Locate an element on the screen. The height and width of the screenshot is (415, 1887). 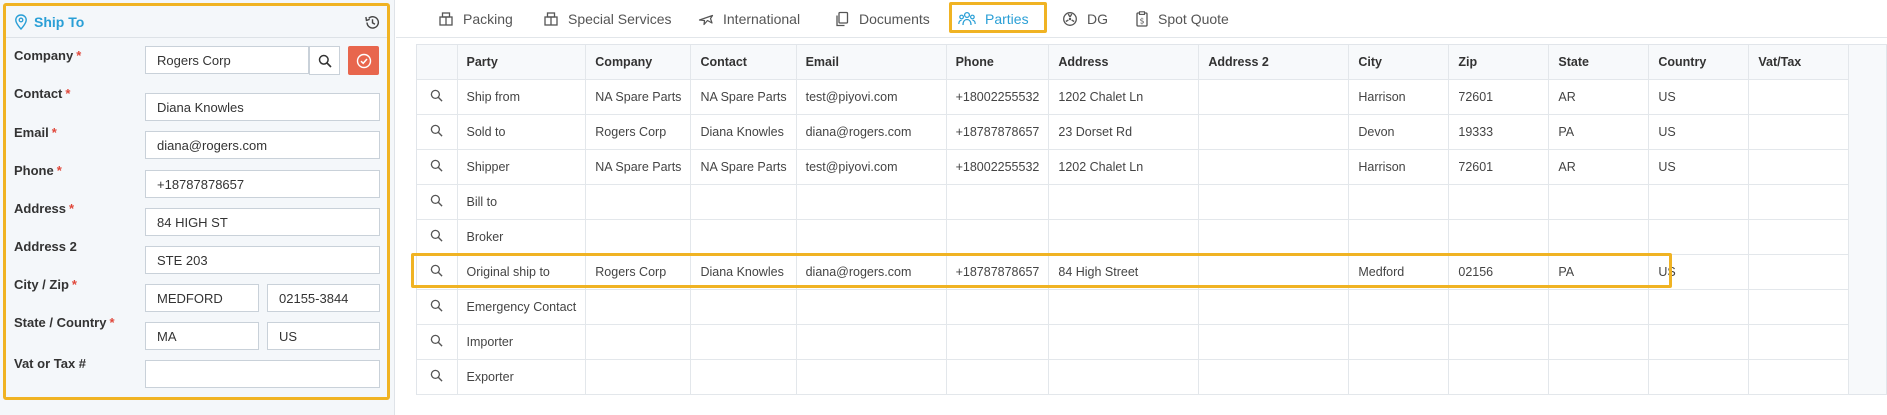
table-cell: Exporter is located at coordinates (522, 377).